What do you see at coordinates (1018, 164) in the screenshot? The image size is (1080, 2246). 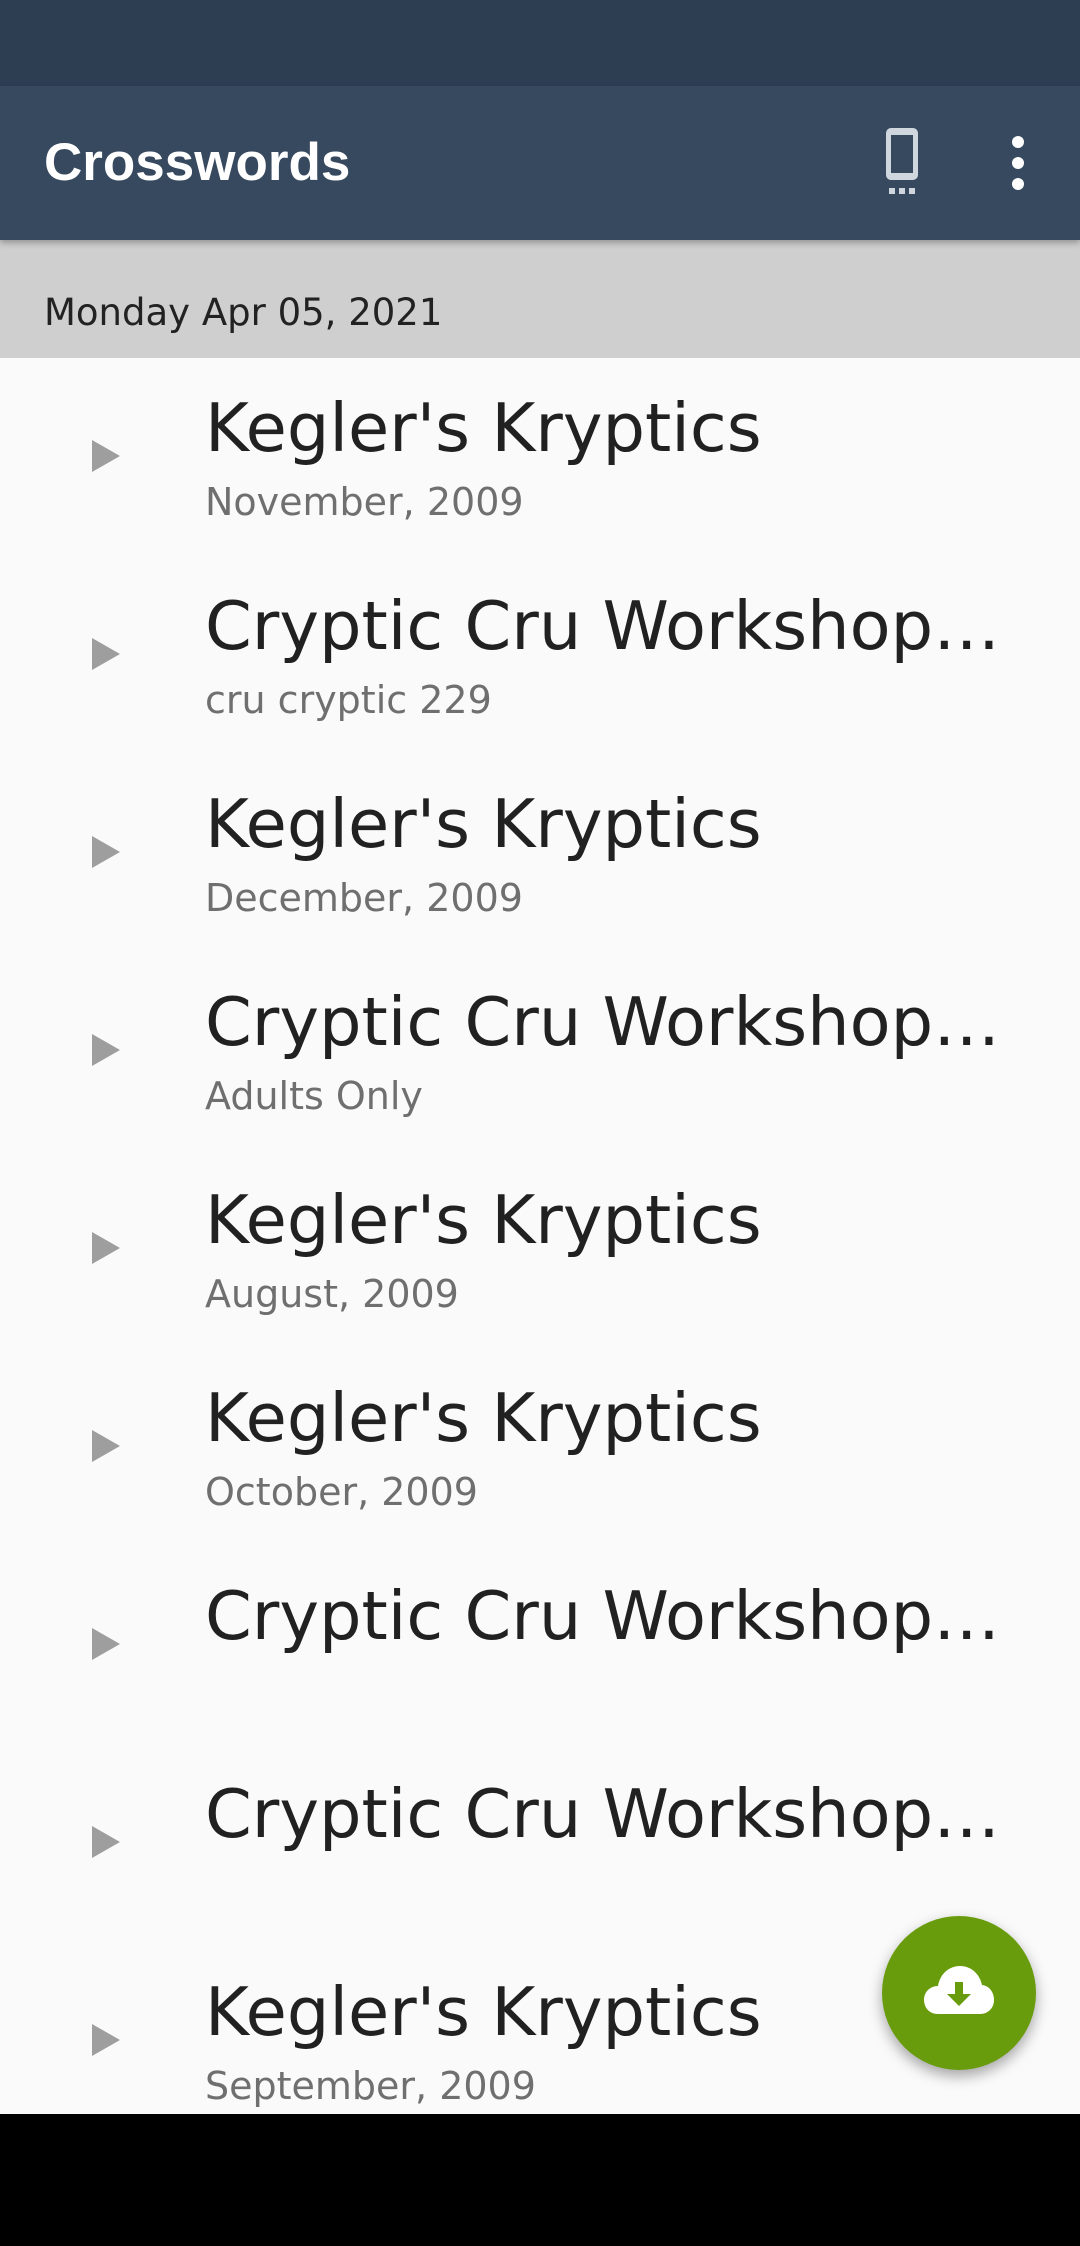 I see `more-vert-icon` at bounding box center [1018, 164].